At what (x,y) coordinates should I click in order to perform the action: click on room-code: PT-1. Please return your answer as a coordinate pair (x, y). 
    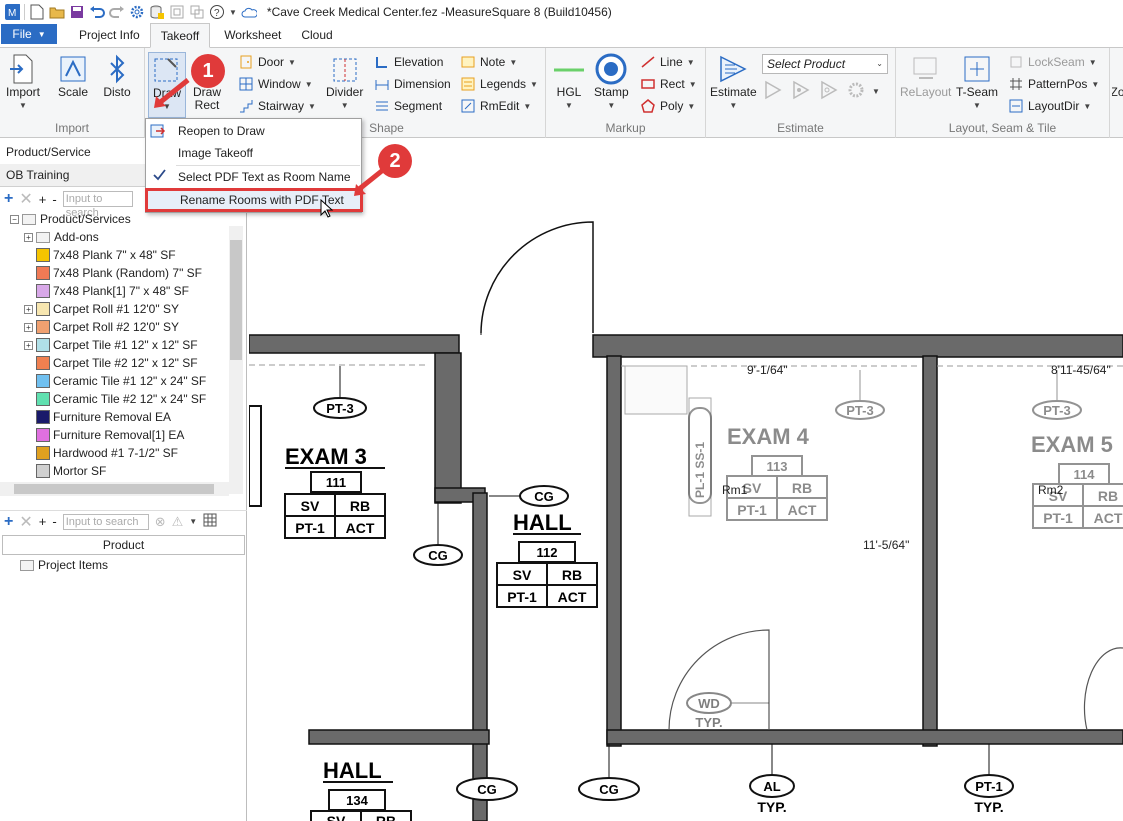
    Looking at the image, I should click on (310, 528).